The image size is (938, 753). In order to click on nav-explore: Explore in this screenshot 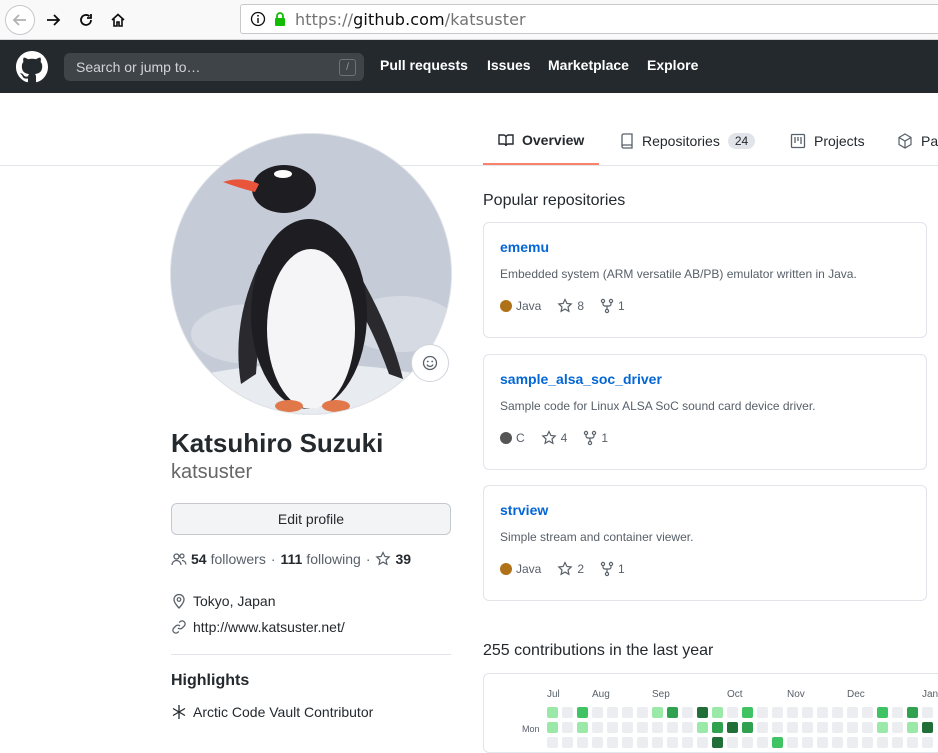, I will do `click(672, 65)`.